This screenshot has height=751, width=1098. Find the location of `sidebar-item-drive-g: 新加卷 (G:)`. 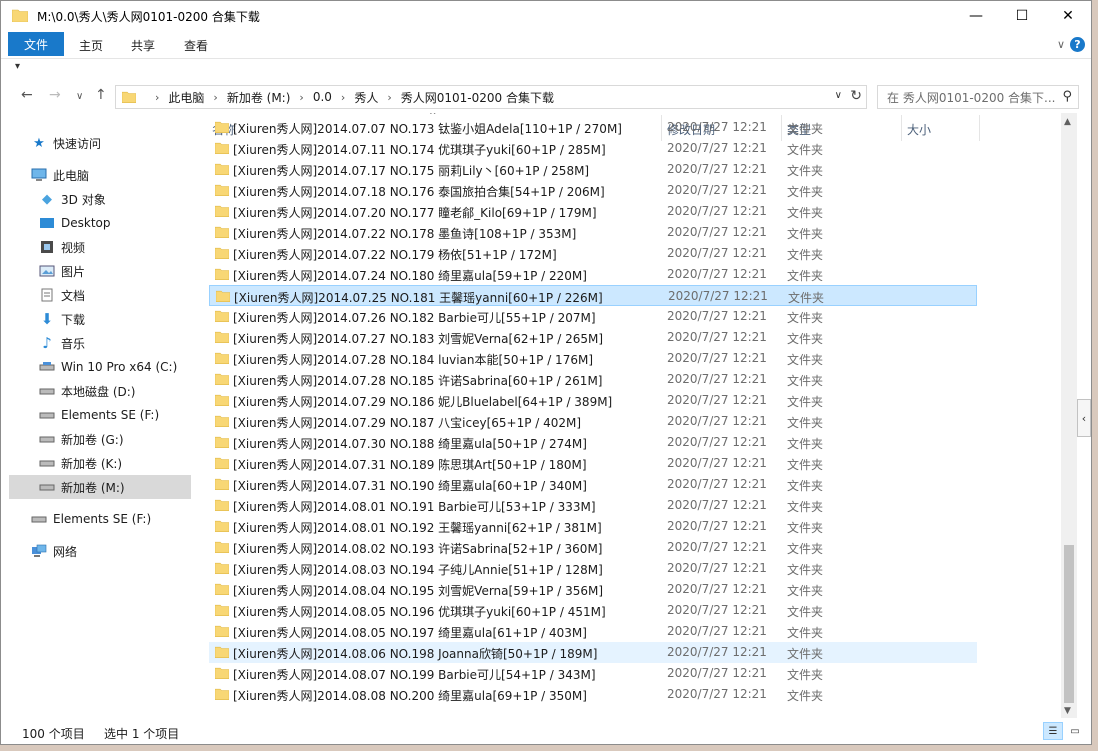

sidebar-item-drive-g: 新加卷 (G:) is located at coordinates (130, 439).